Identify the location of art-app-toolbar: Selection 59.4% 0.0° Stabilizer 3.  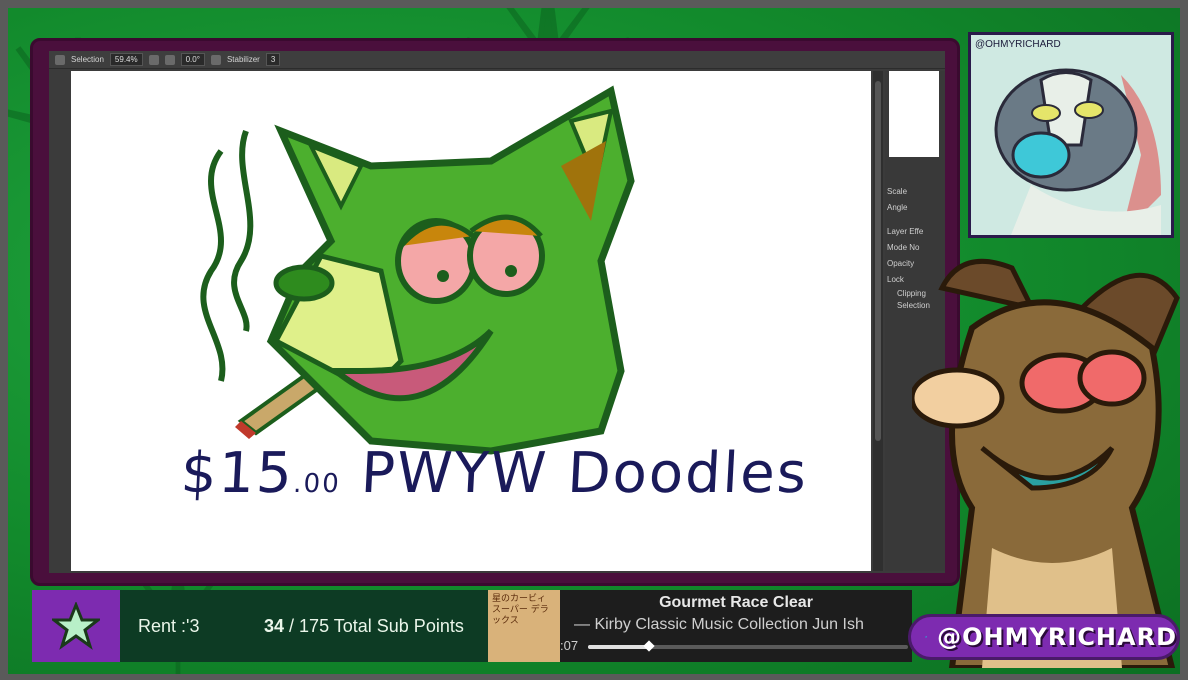
(497, 60).